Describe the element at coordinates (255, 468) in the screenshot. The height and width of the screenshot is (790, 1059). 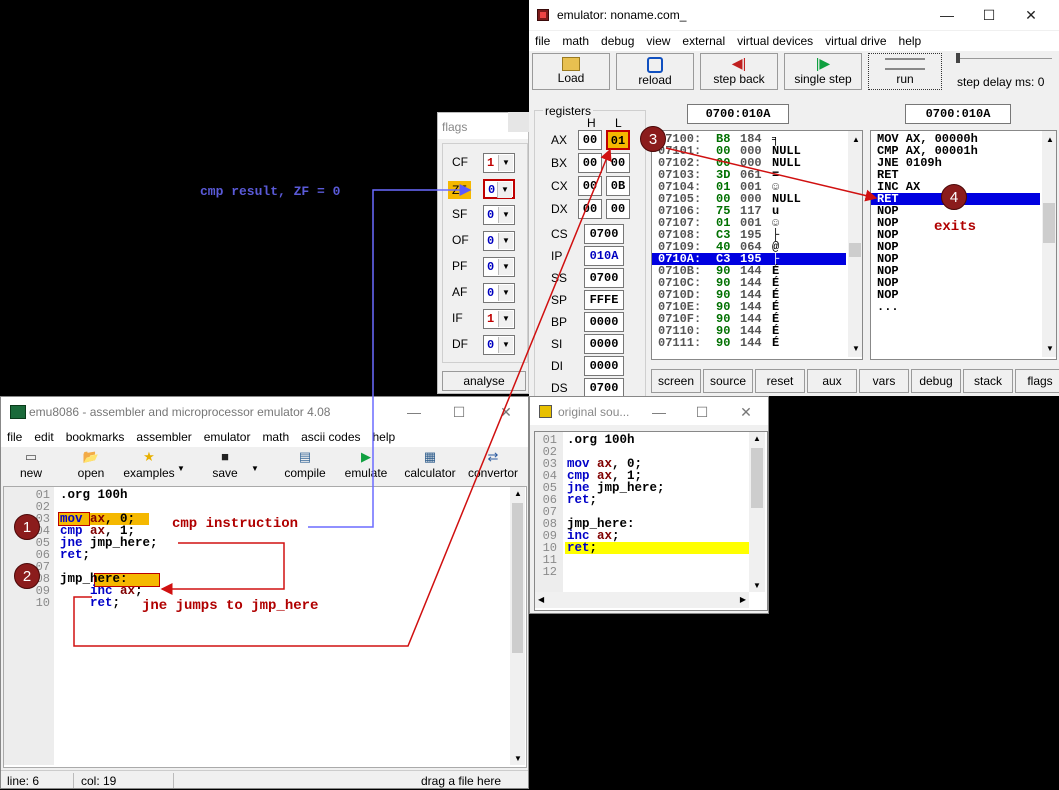
I see `save-dropdown-arrow: ▼` at that location.